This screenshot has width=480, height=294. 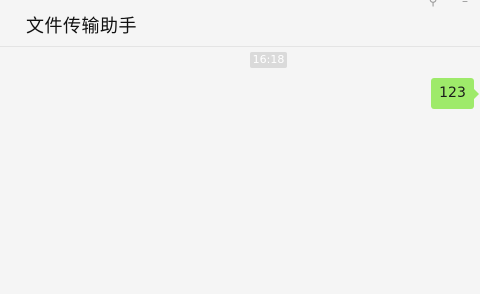 What do you see at coordinates (81, 26) in the screenshot?
I see `chat-title: 文件传输助手` at bounding box center [81, 26].